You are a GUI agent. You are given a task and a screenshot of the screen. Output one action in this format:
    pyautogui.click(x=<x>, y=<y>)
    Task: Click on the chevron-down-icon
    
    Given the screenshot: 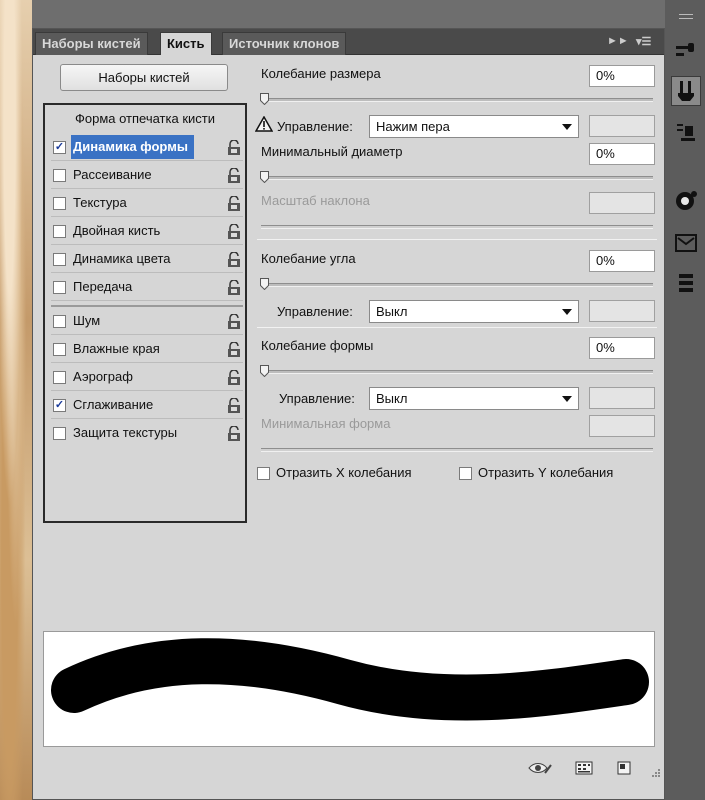 What is the action you would take?
    pyautogui.click(x=567, y=399)
    